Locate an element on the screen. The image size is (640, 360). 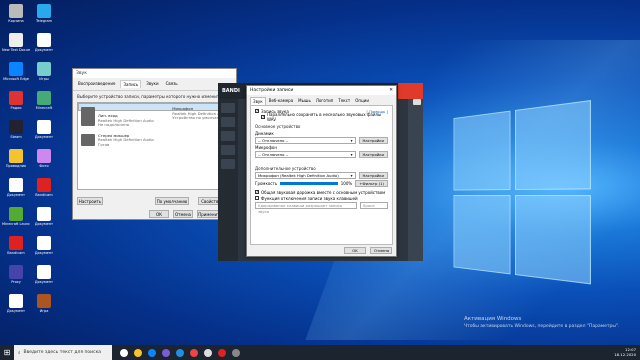
desktop-icon-label: Игра is located at coordinates (44, 311).